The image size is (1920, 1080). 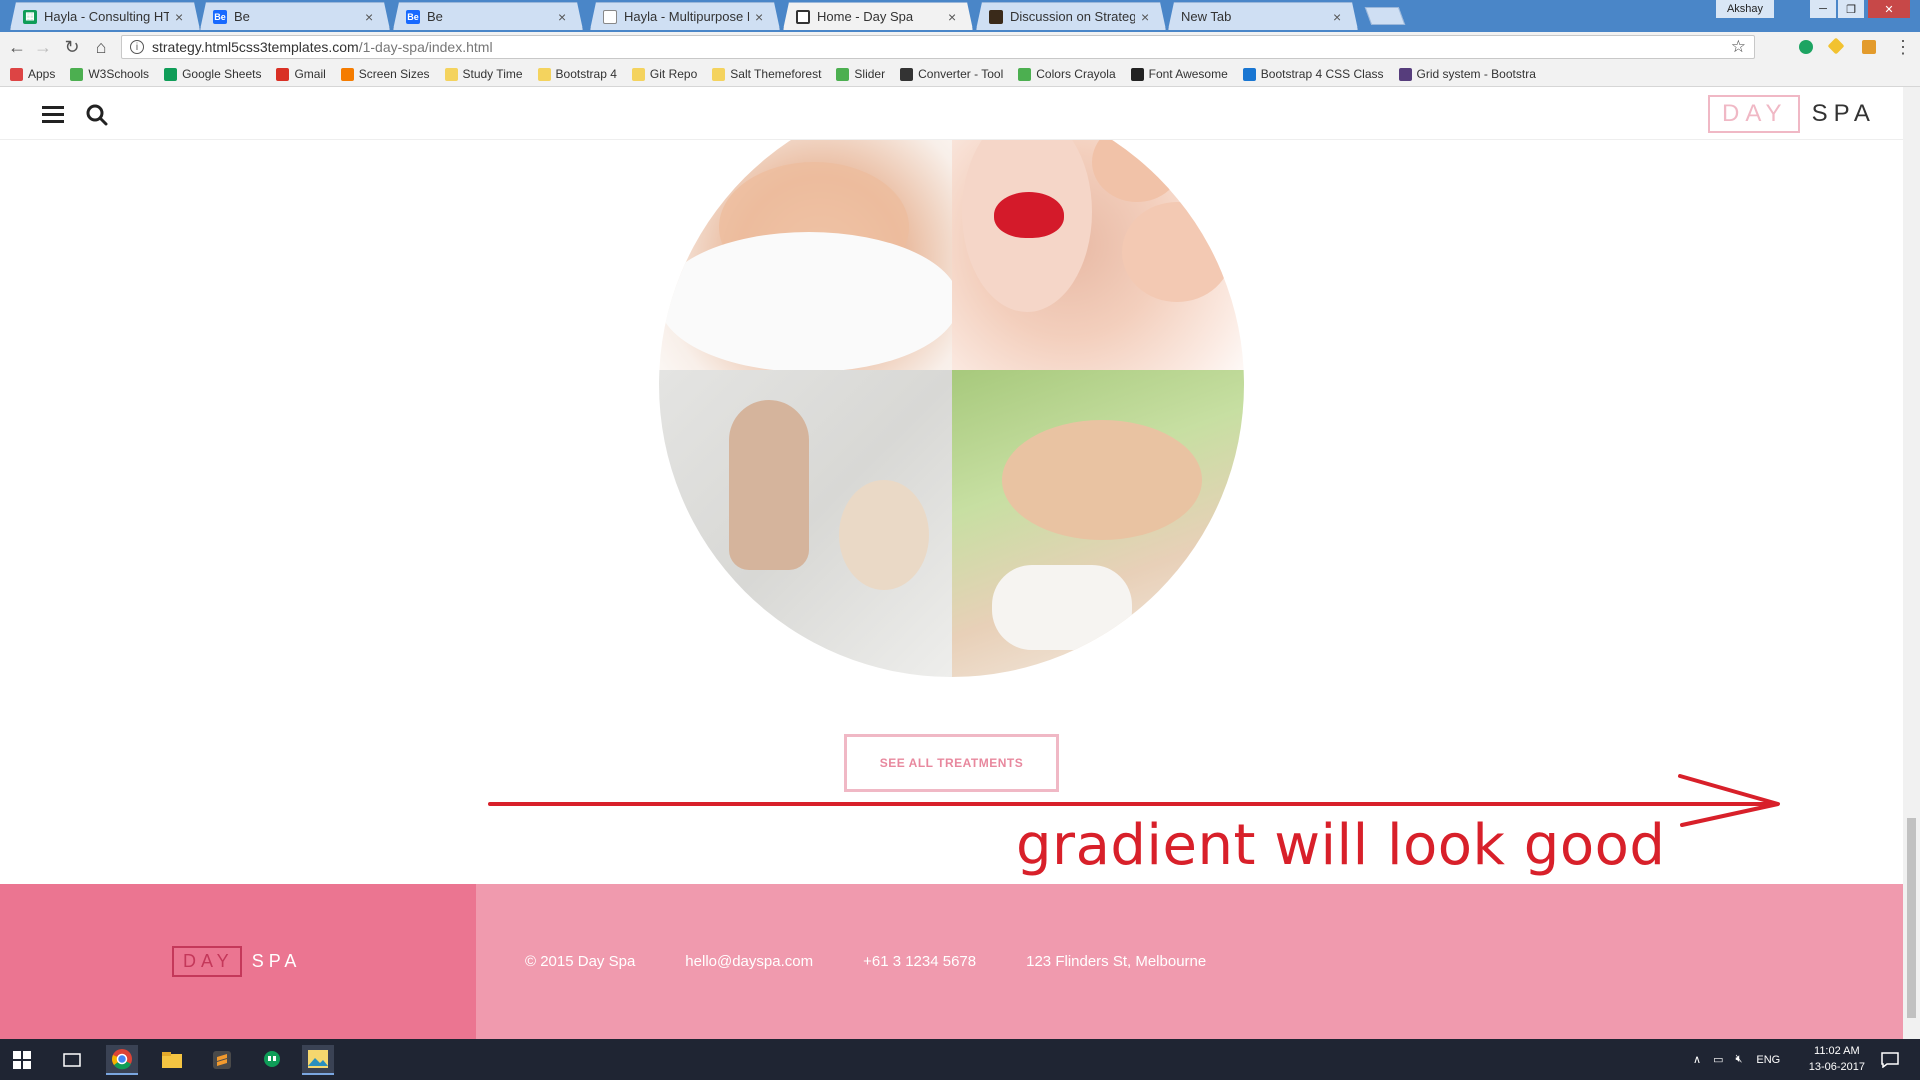 I want to click on apps-grid-icon, so click(x=16, y=74).